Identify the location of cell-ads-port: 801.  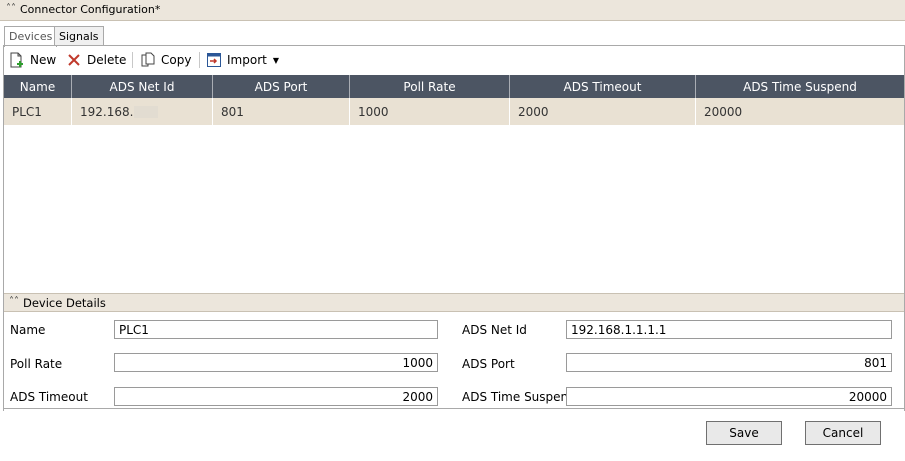
(281, 111).